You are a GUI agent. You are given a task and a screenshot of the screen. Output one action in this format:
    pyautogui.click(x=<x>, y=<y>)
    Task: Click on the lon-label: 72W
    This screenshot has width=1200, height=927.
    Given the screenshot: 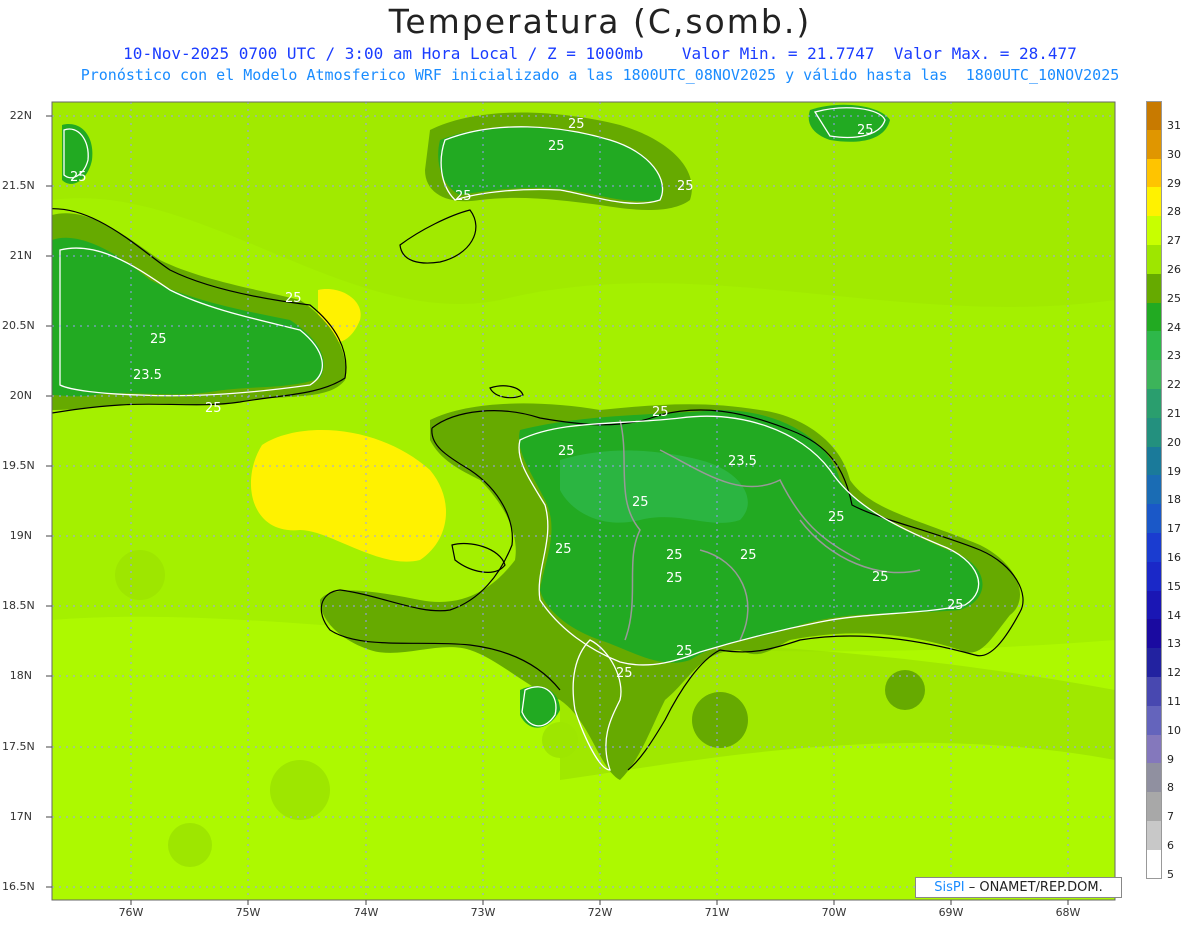 What is the action you would take?
    pyautogui.click(x=600, y=912)
    